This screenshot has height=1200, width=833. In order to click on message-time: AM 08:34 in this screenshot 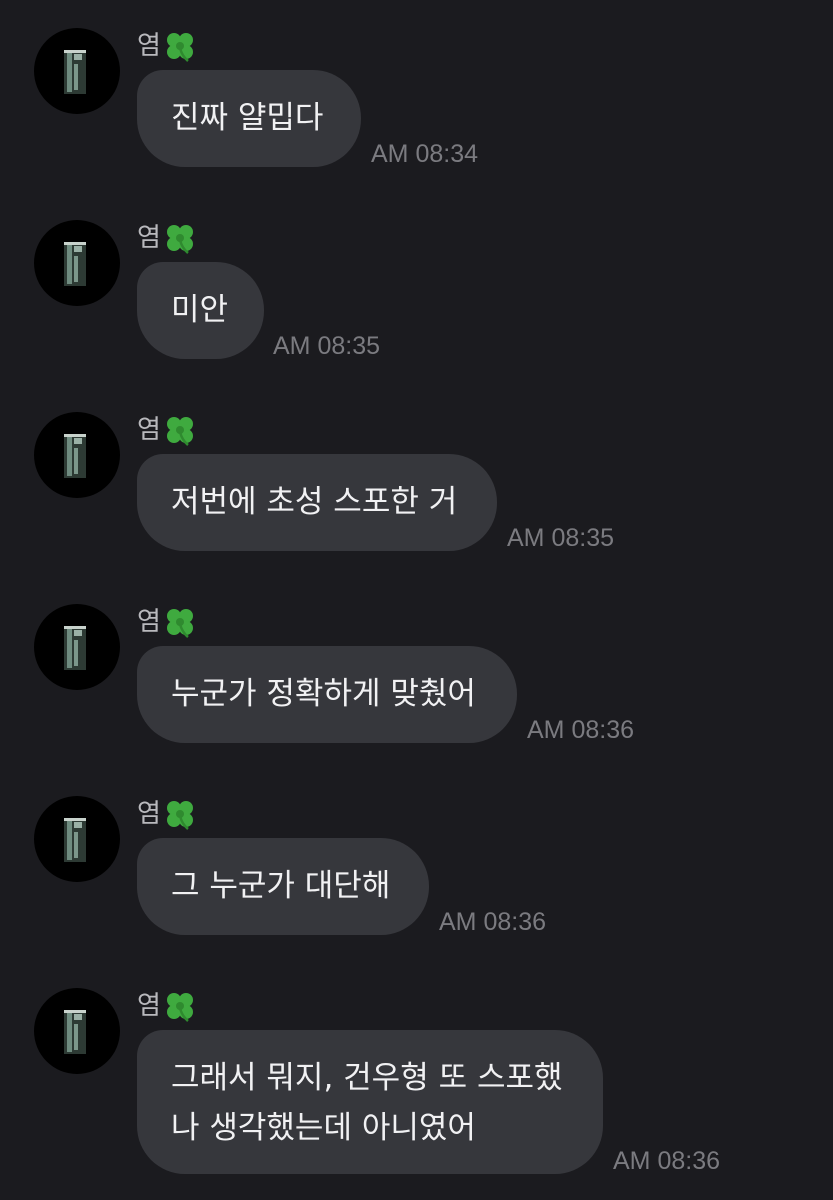, I will do `click(425, 154)`.